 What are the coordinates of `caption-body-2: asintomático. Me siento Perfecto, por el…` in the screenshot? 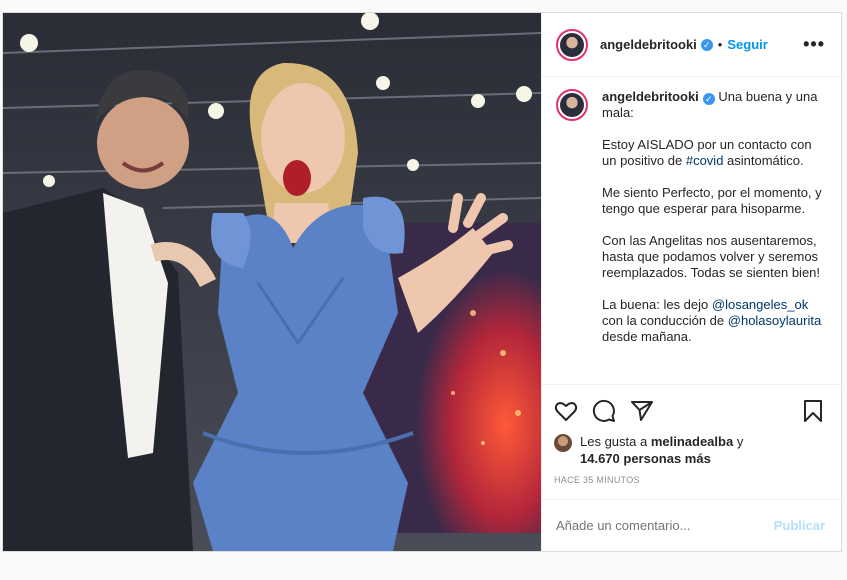 It's located at (712, 232).